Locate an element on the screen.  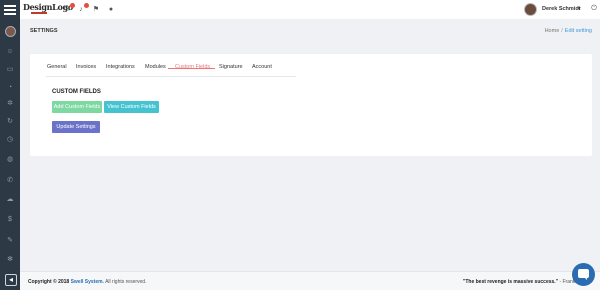
edit-icon: ✎ is located at coordinates (10, 241).